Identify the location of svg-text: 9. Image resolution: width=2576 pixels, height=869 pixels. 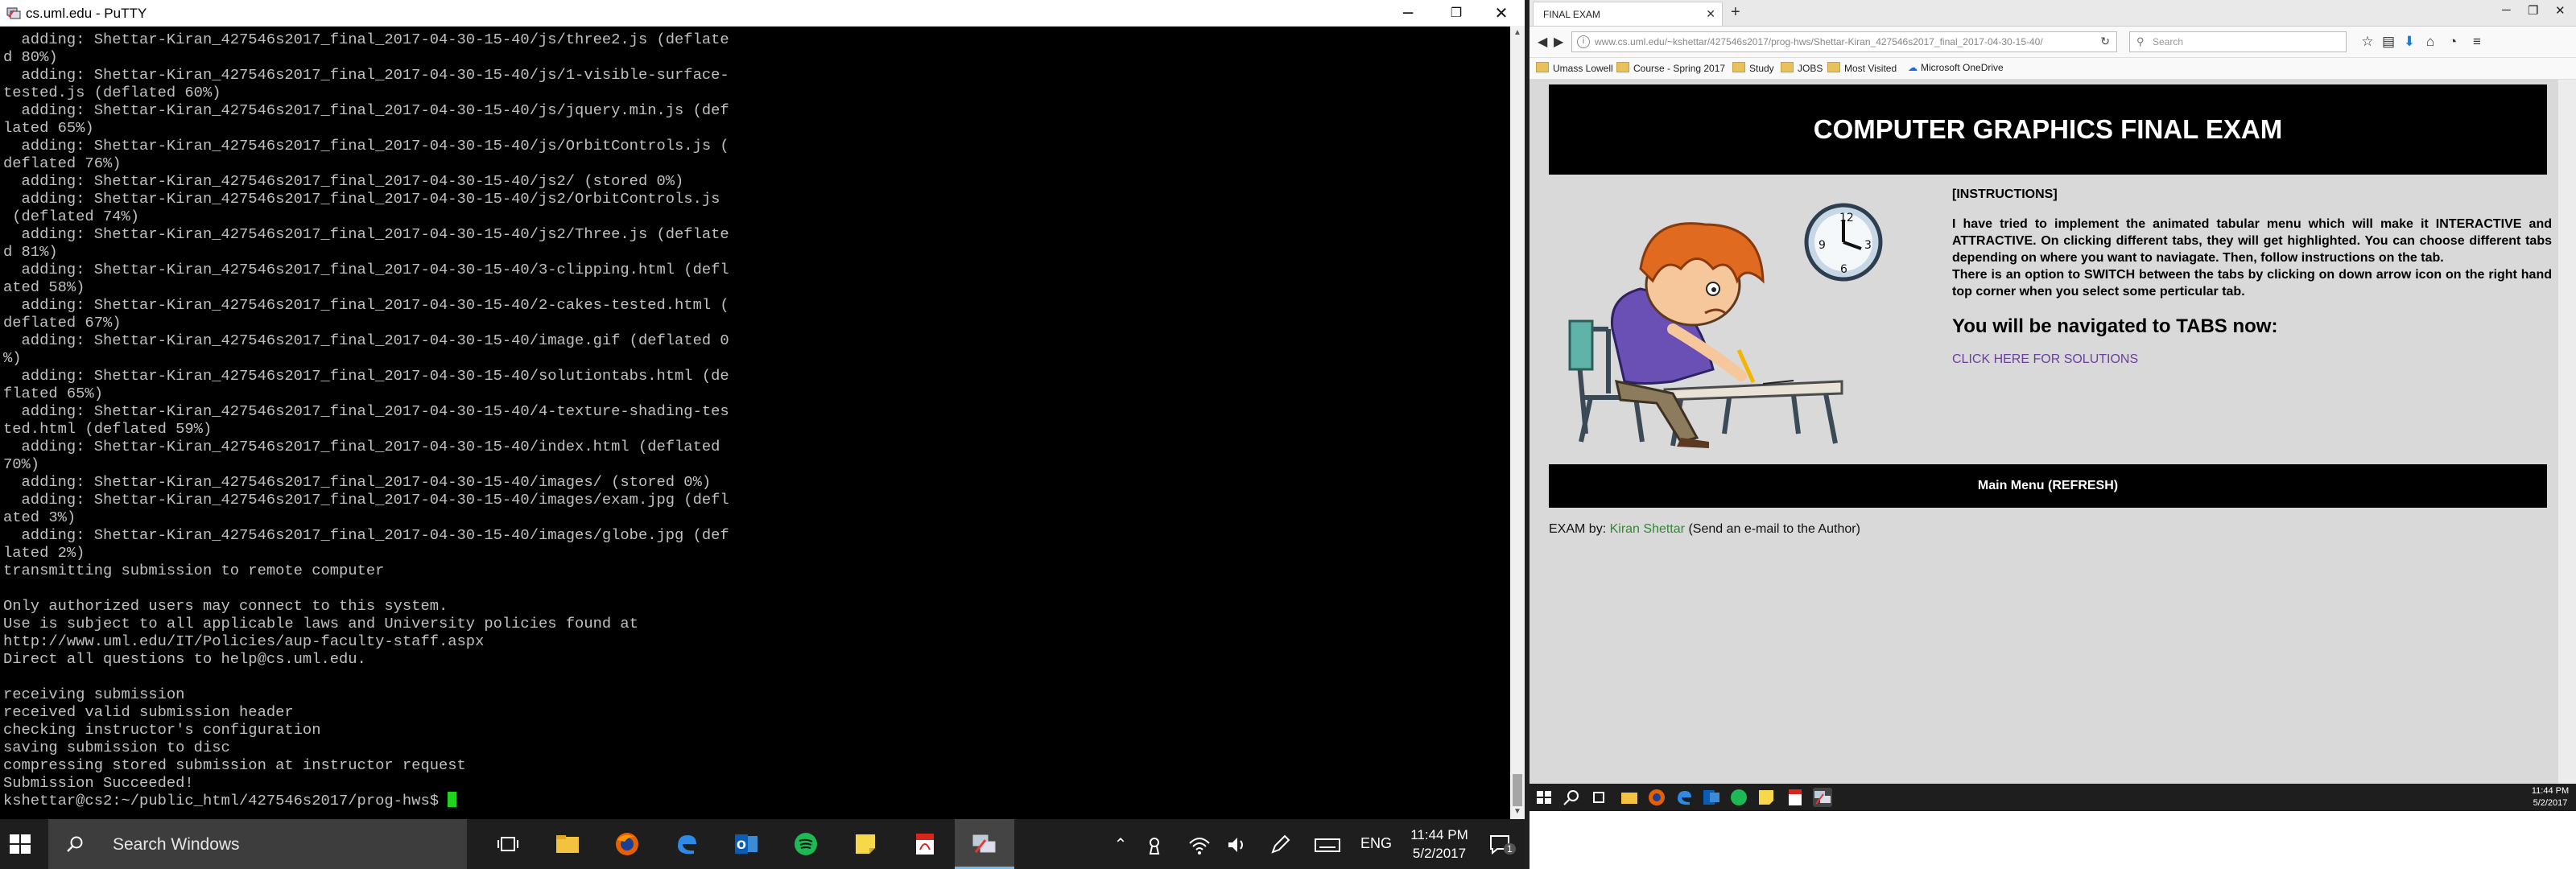
(1822, 245).